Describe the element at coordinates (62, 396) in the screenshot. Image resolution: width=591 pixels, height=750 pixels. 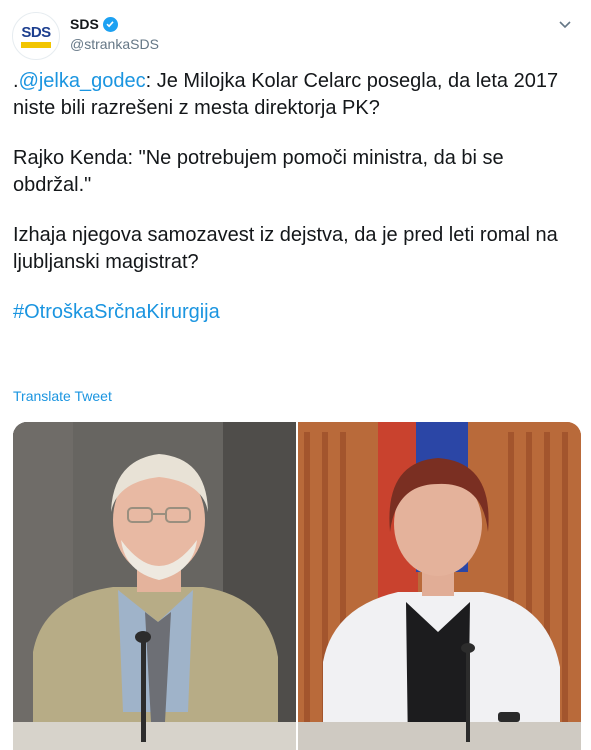
I see `translate-tweet-link: Translate Tweet` at that location.